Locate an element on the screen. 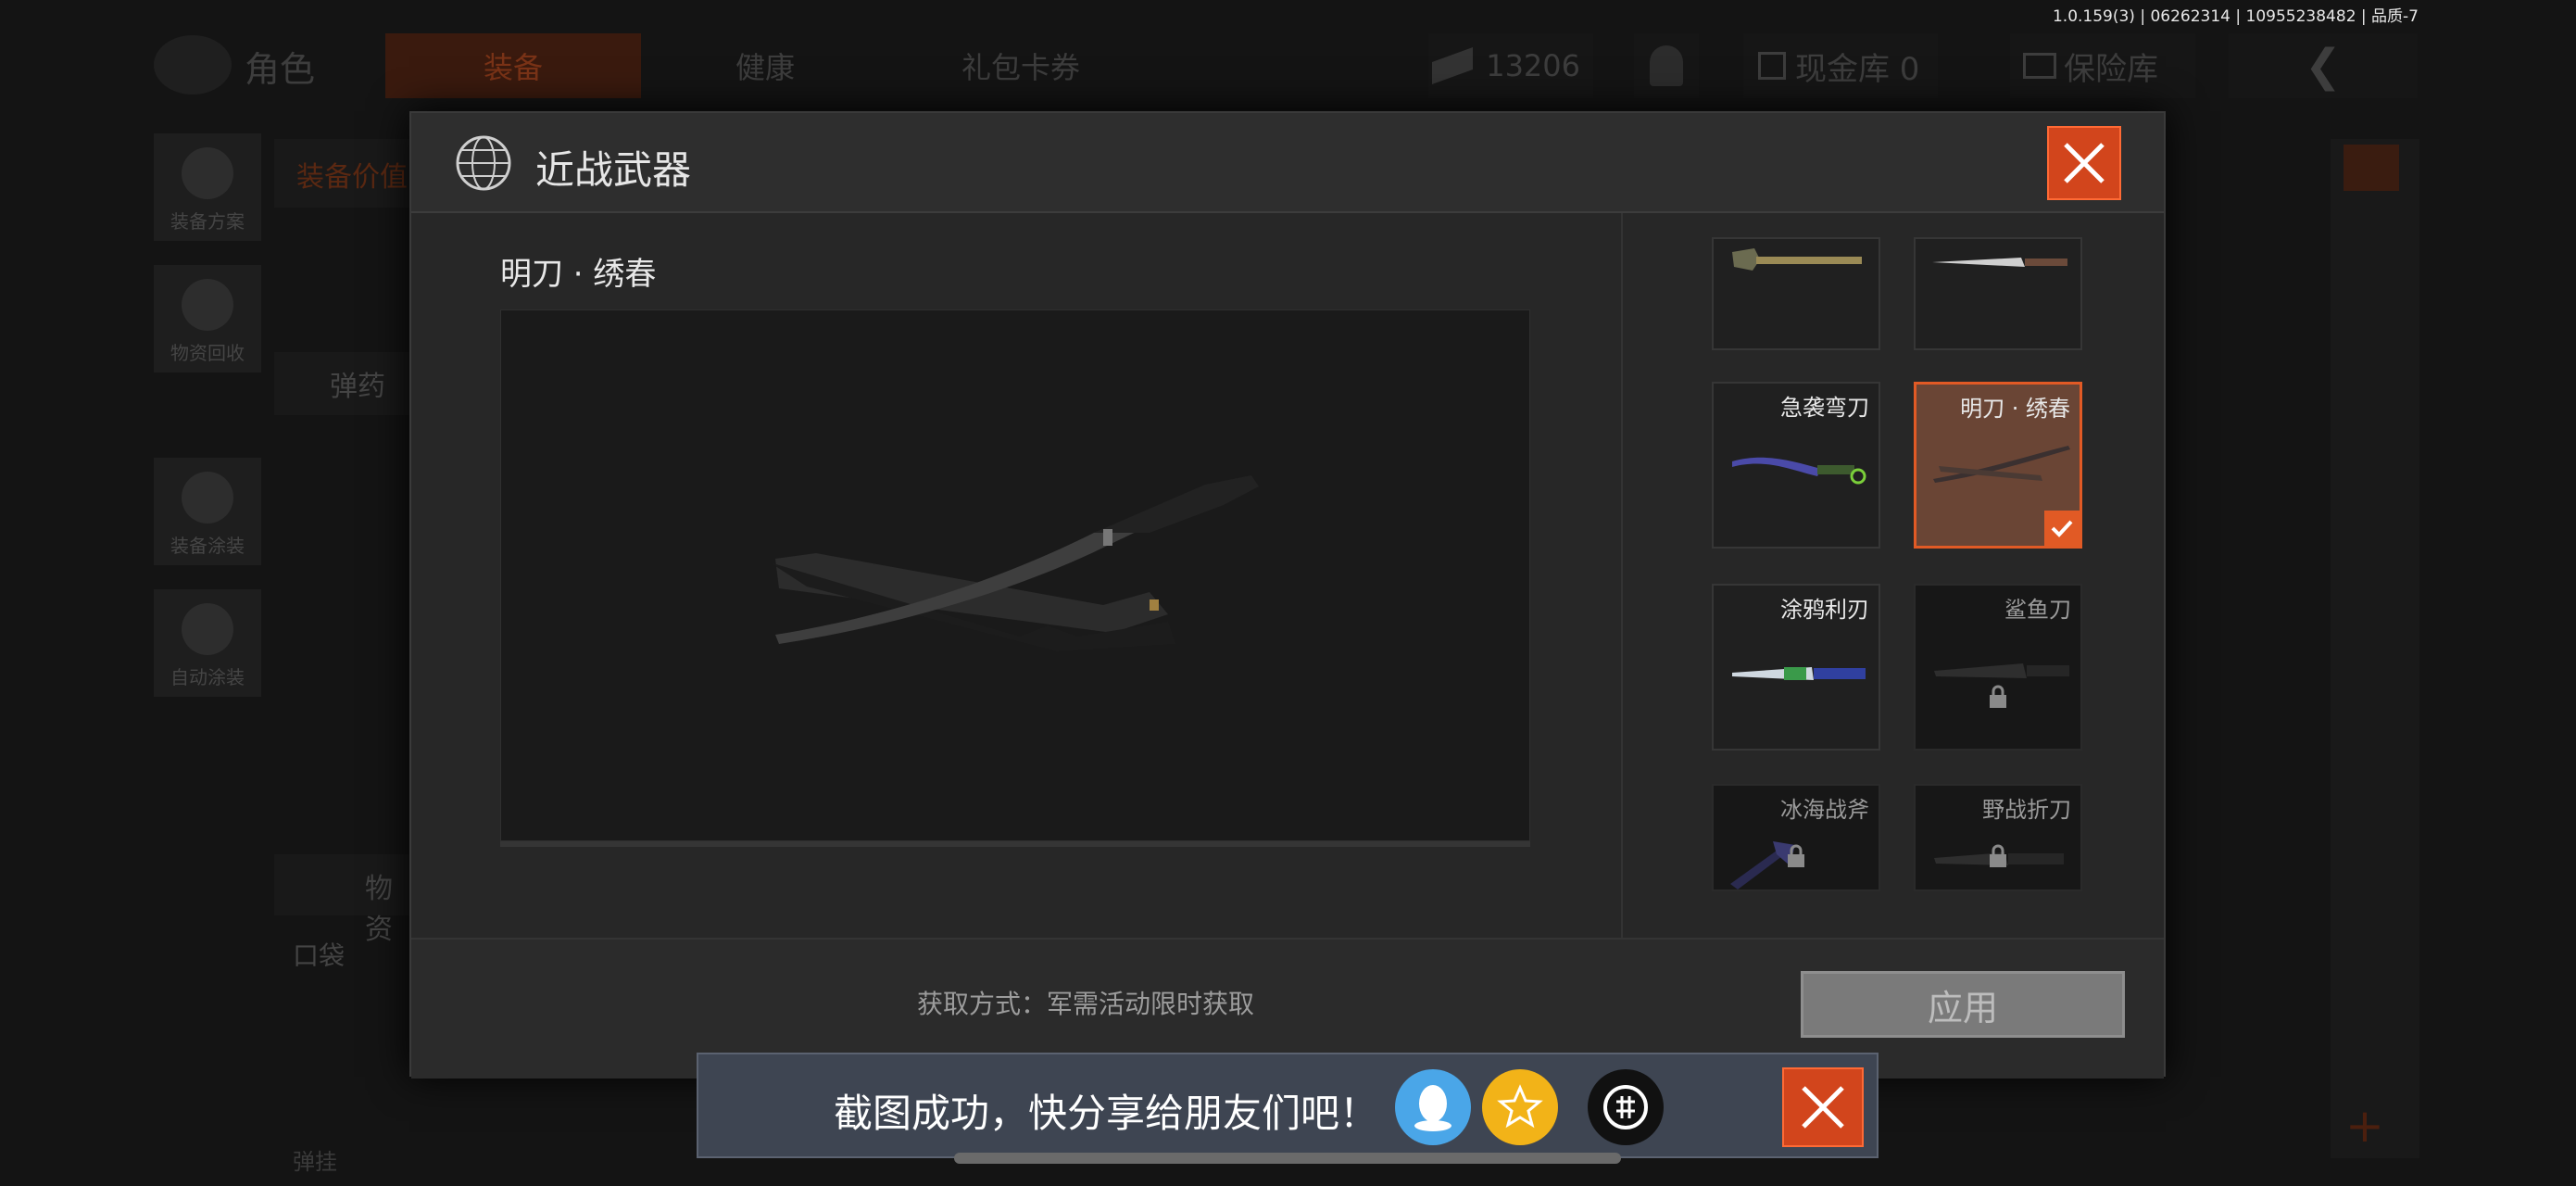 The width and height of the screenshot is (2576, 1186). character-icon is located at coordinates (193, 65).